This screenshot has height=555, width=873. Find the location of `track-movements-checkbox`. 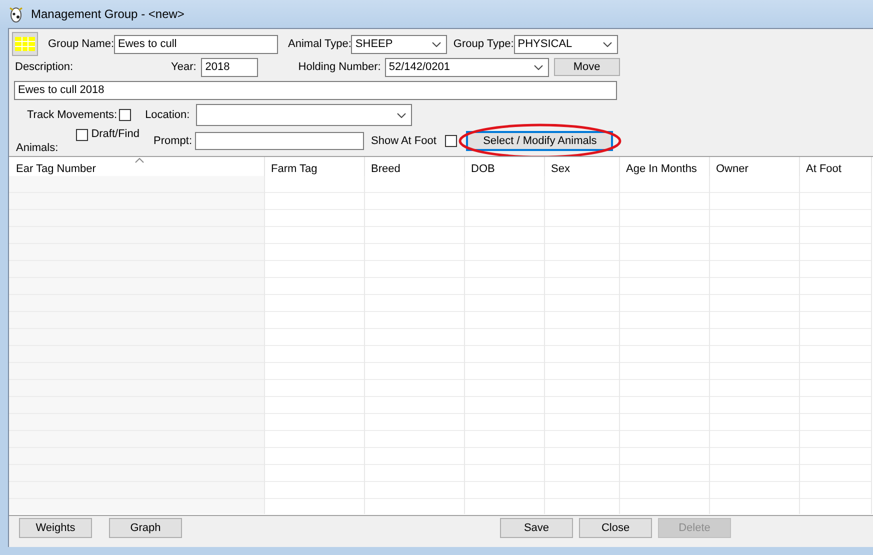

track-movements-checkbox is located at coordinates (125, 115).